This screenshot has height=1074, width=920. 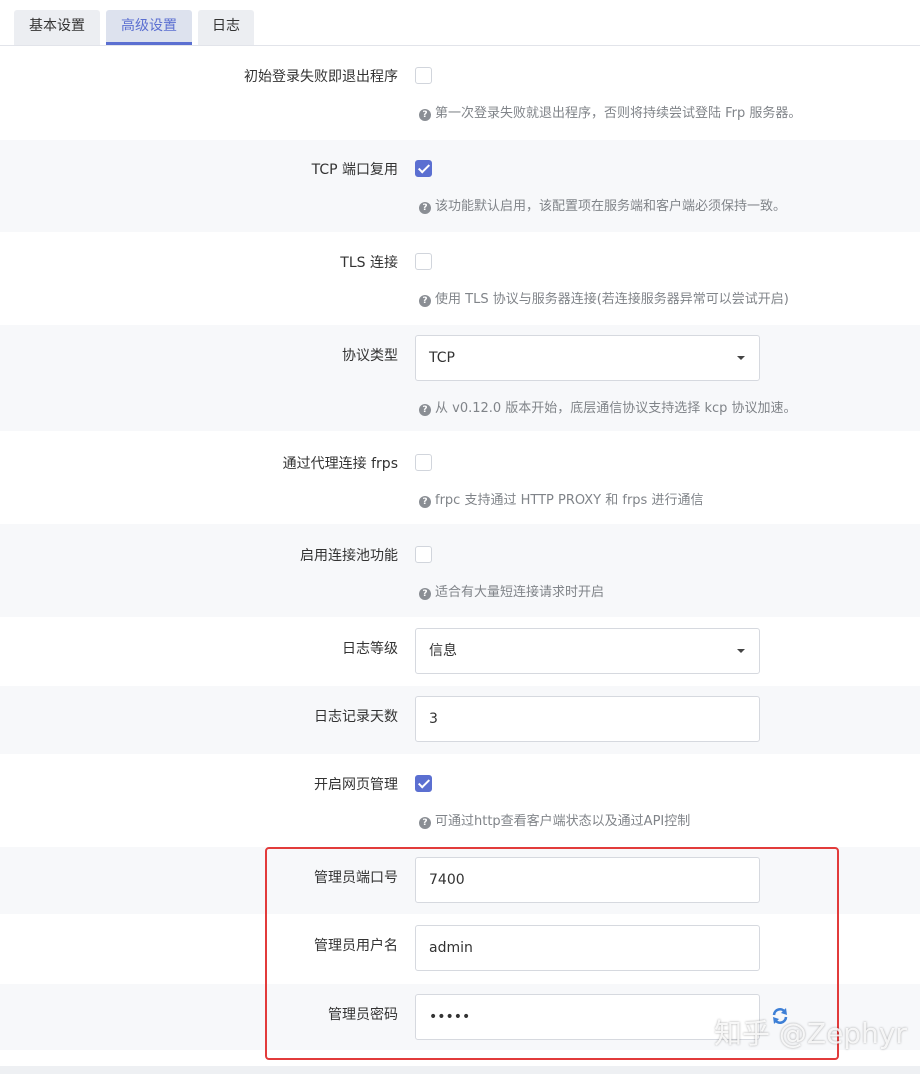 I want to click on setting-hint: ? 第一次登录失败就退出程序，否则将持续尝试登陆 Frp 服务器。, so click(x=610, y=111).